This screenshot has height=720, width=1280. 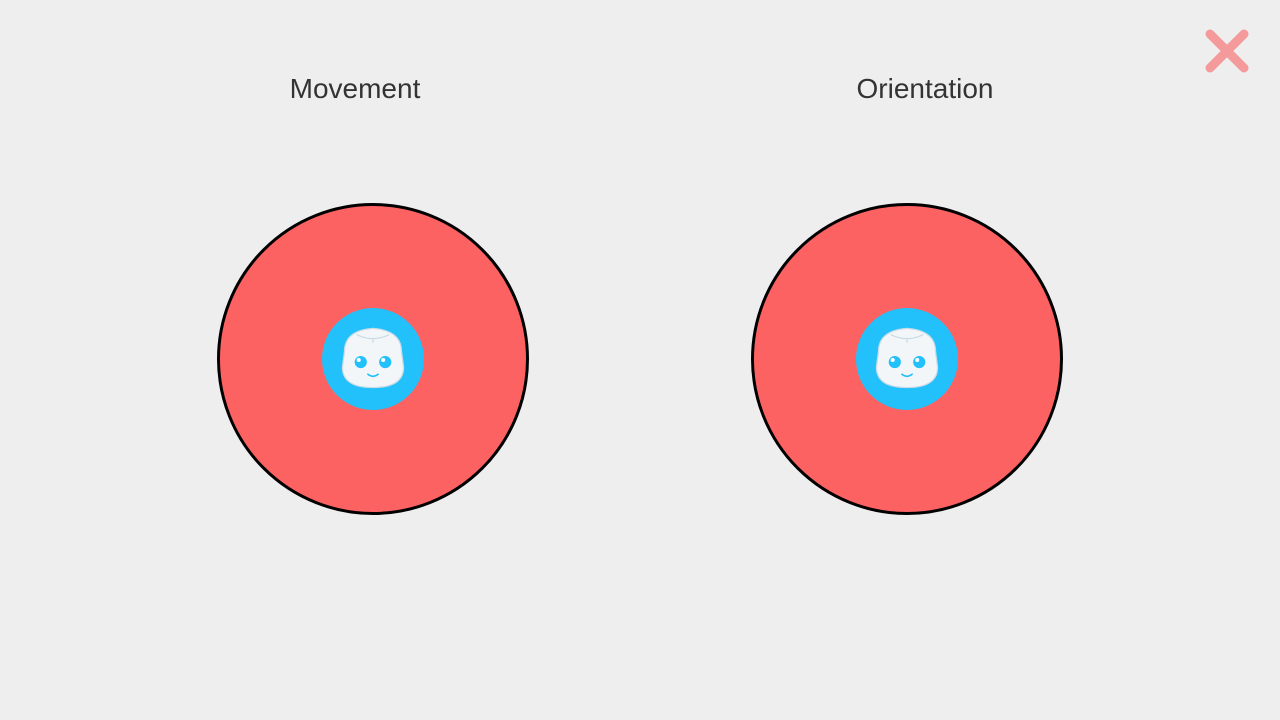 I want to click on close-icon, so click(x=1227, y=51).